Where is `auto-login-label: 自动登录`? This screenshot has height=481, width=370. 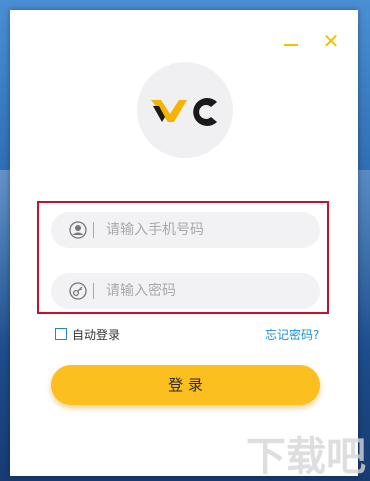
auto-login-label: 自动登录 is located at coordinates (96, 334).